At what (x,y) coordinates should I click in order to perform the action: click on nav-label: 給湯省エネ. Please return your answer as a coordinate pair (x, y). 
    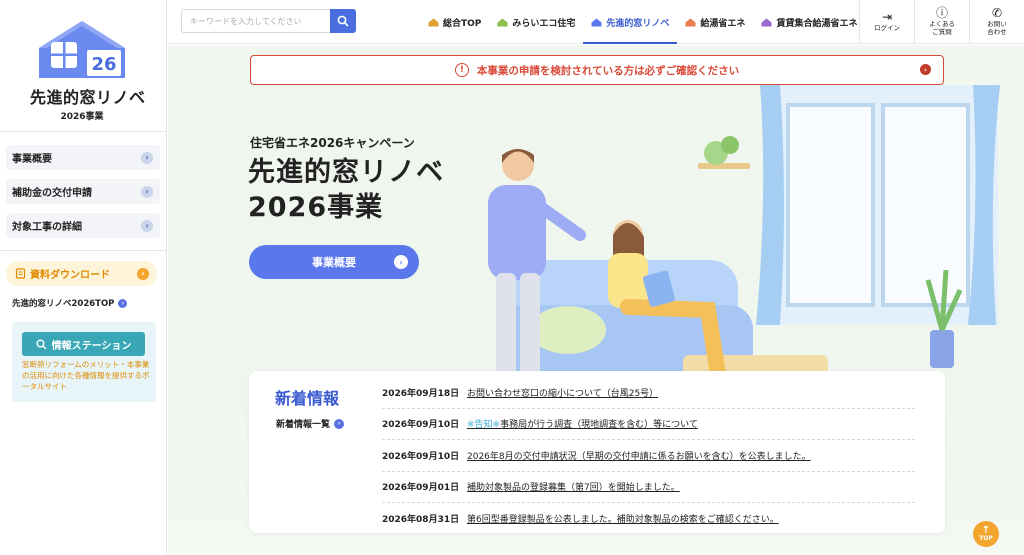
    Looking at the image, I should click on (723, 23).